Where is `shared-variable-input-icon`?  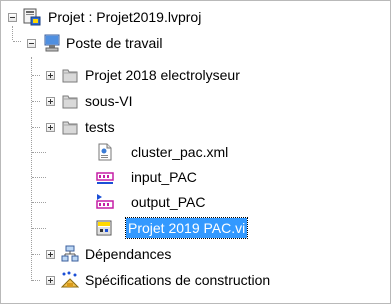 shared-variable-input-icon is located at coordinates (105, 177).